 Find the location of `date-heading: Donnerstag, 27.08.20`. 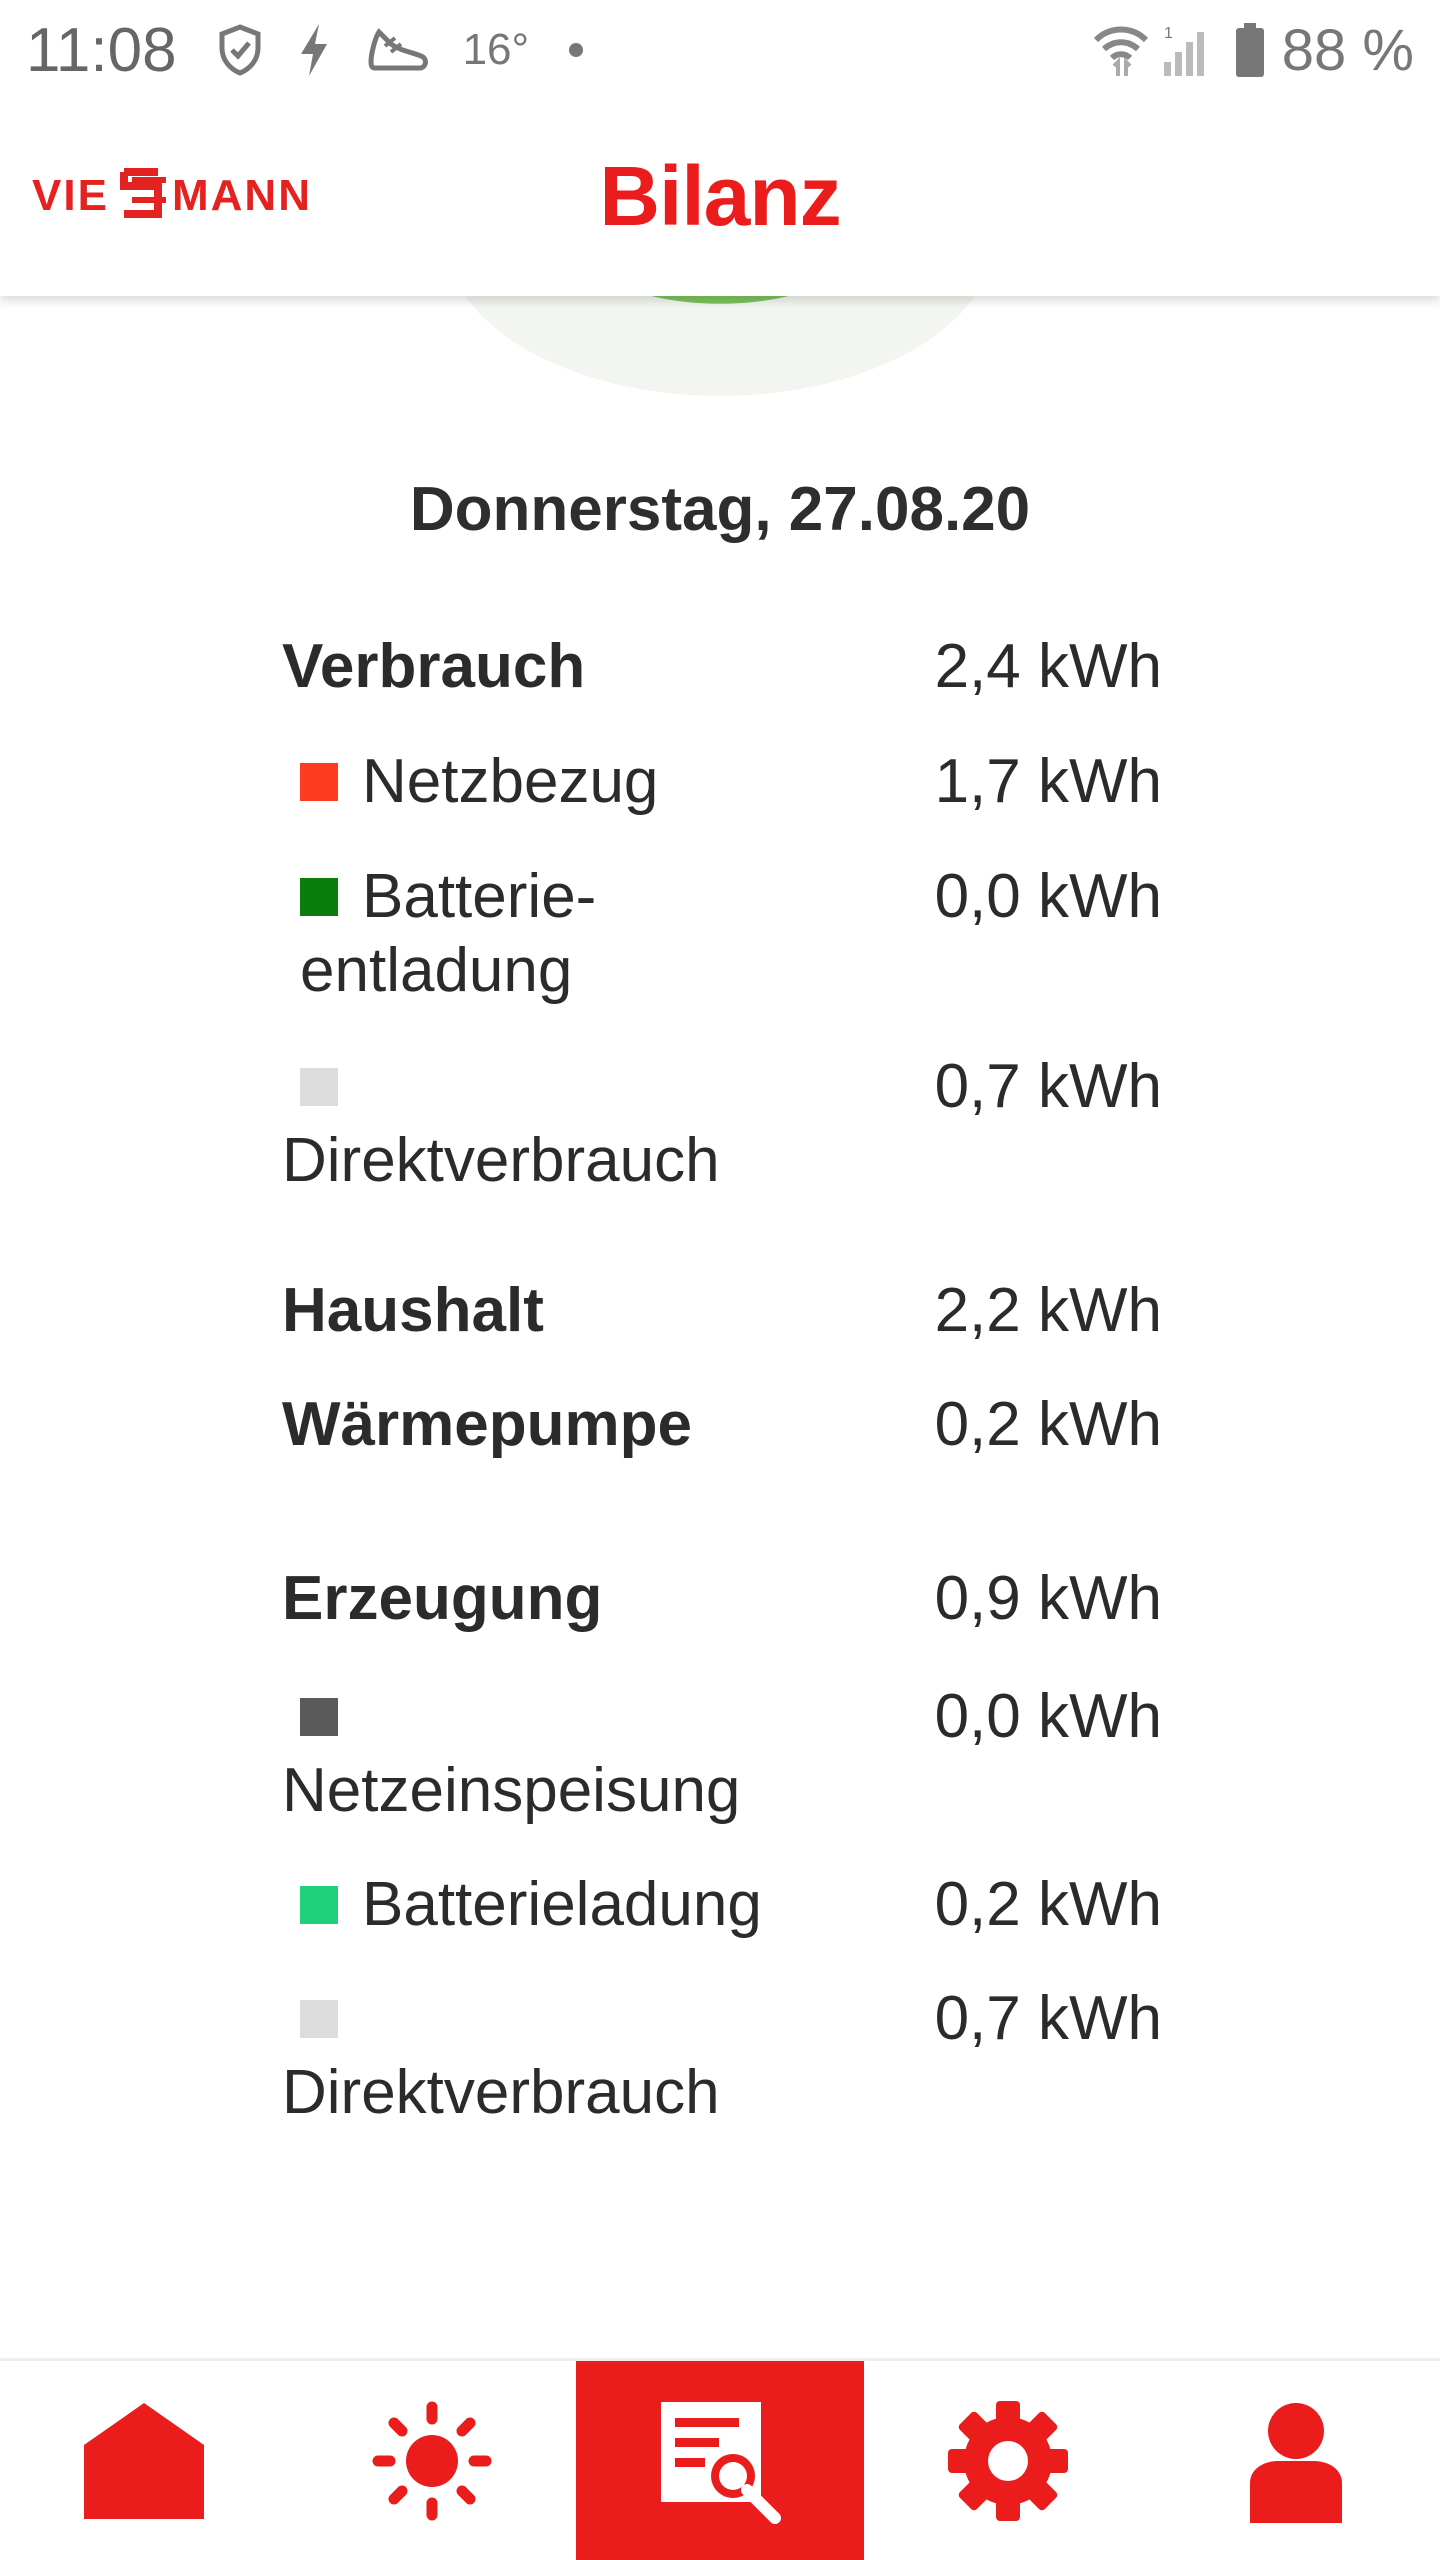

date-heading: Donnerstag, 27.08.20 is located at coordinates (720, 509).